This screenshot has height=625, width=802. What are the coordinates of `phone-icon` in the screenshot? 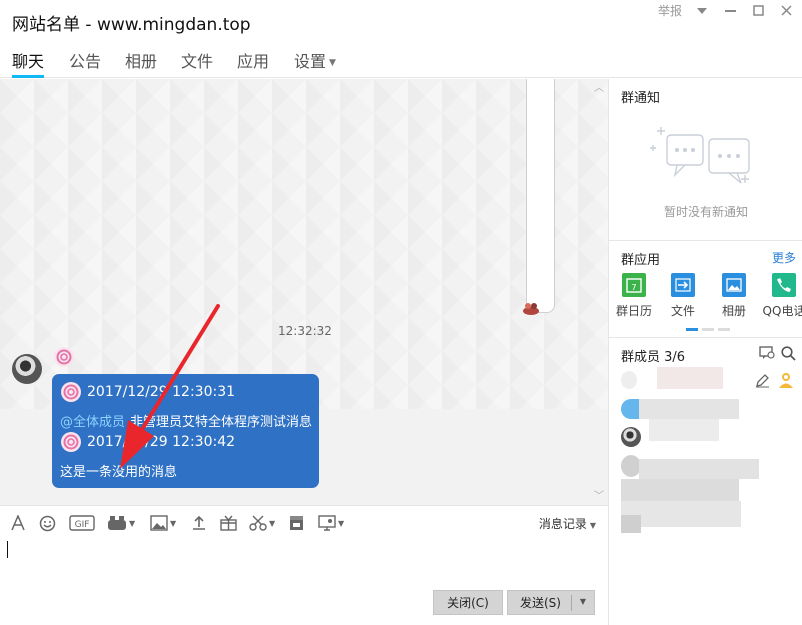 It's located at (784, 285).